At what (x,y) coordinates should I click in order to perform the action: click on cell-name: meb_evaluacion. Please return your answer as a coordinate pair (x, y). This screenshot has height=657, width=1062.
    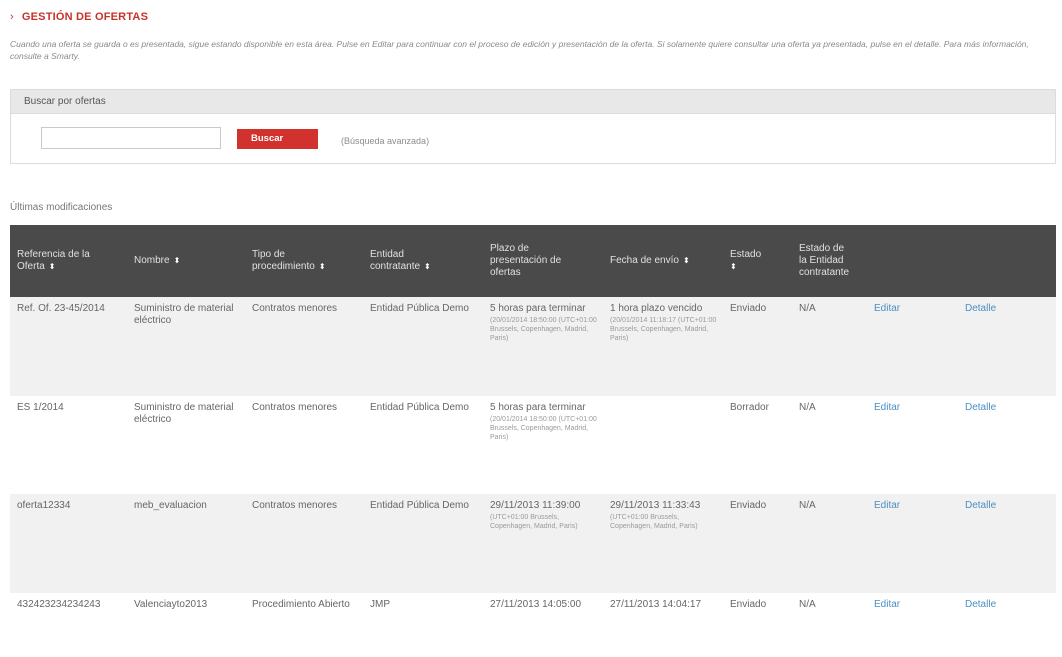
    Looking at the image, I should click on (186, 543).